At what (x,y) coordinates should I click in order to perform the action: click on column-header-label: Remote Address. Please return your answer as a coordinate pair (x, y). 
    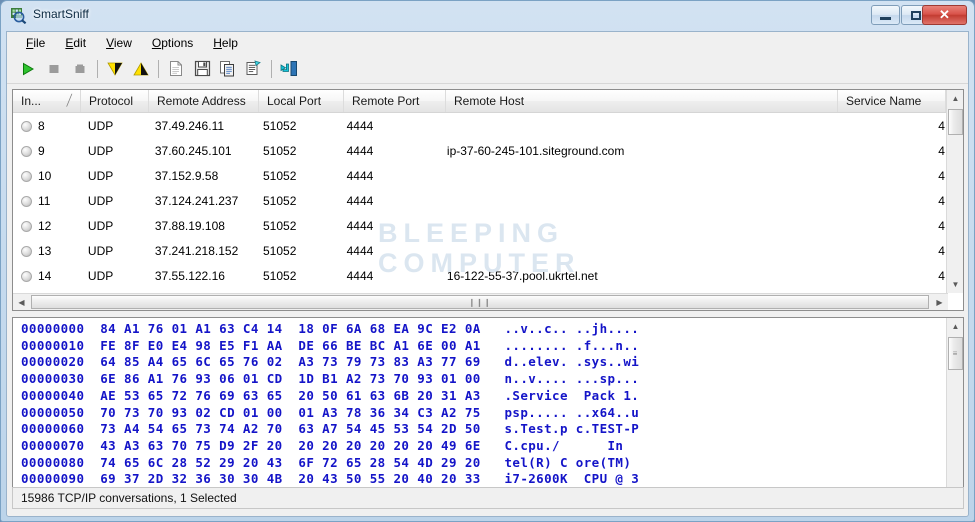
    Looking at the image, I should click on (201, 101).